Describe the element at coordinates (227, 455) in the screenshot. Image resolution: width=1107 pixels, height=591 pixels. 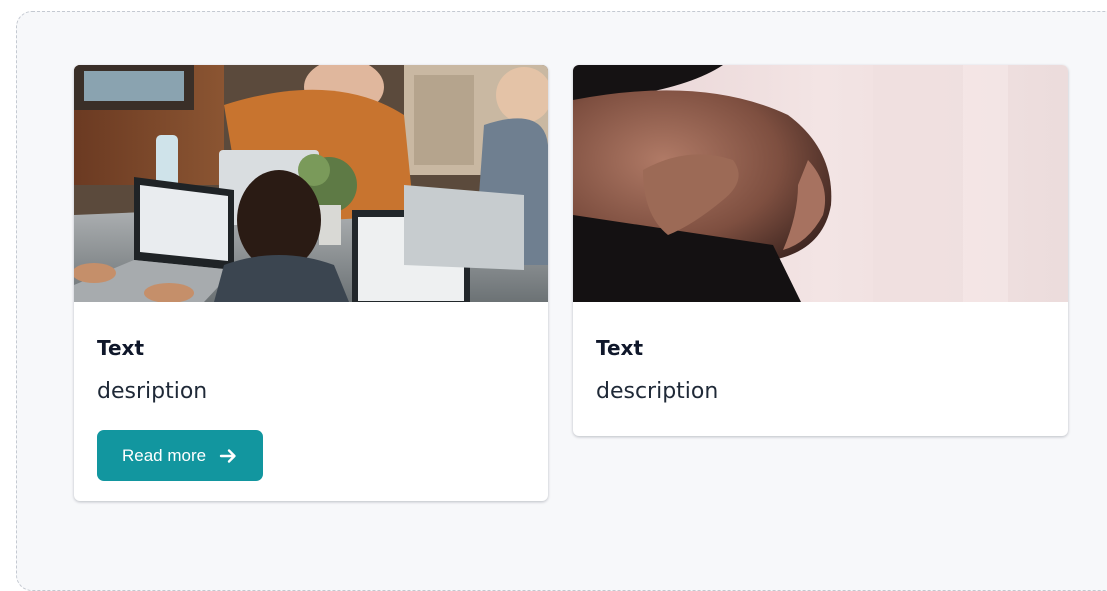
I see `arrow-right-icon` at that location.